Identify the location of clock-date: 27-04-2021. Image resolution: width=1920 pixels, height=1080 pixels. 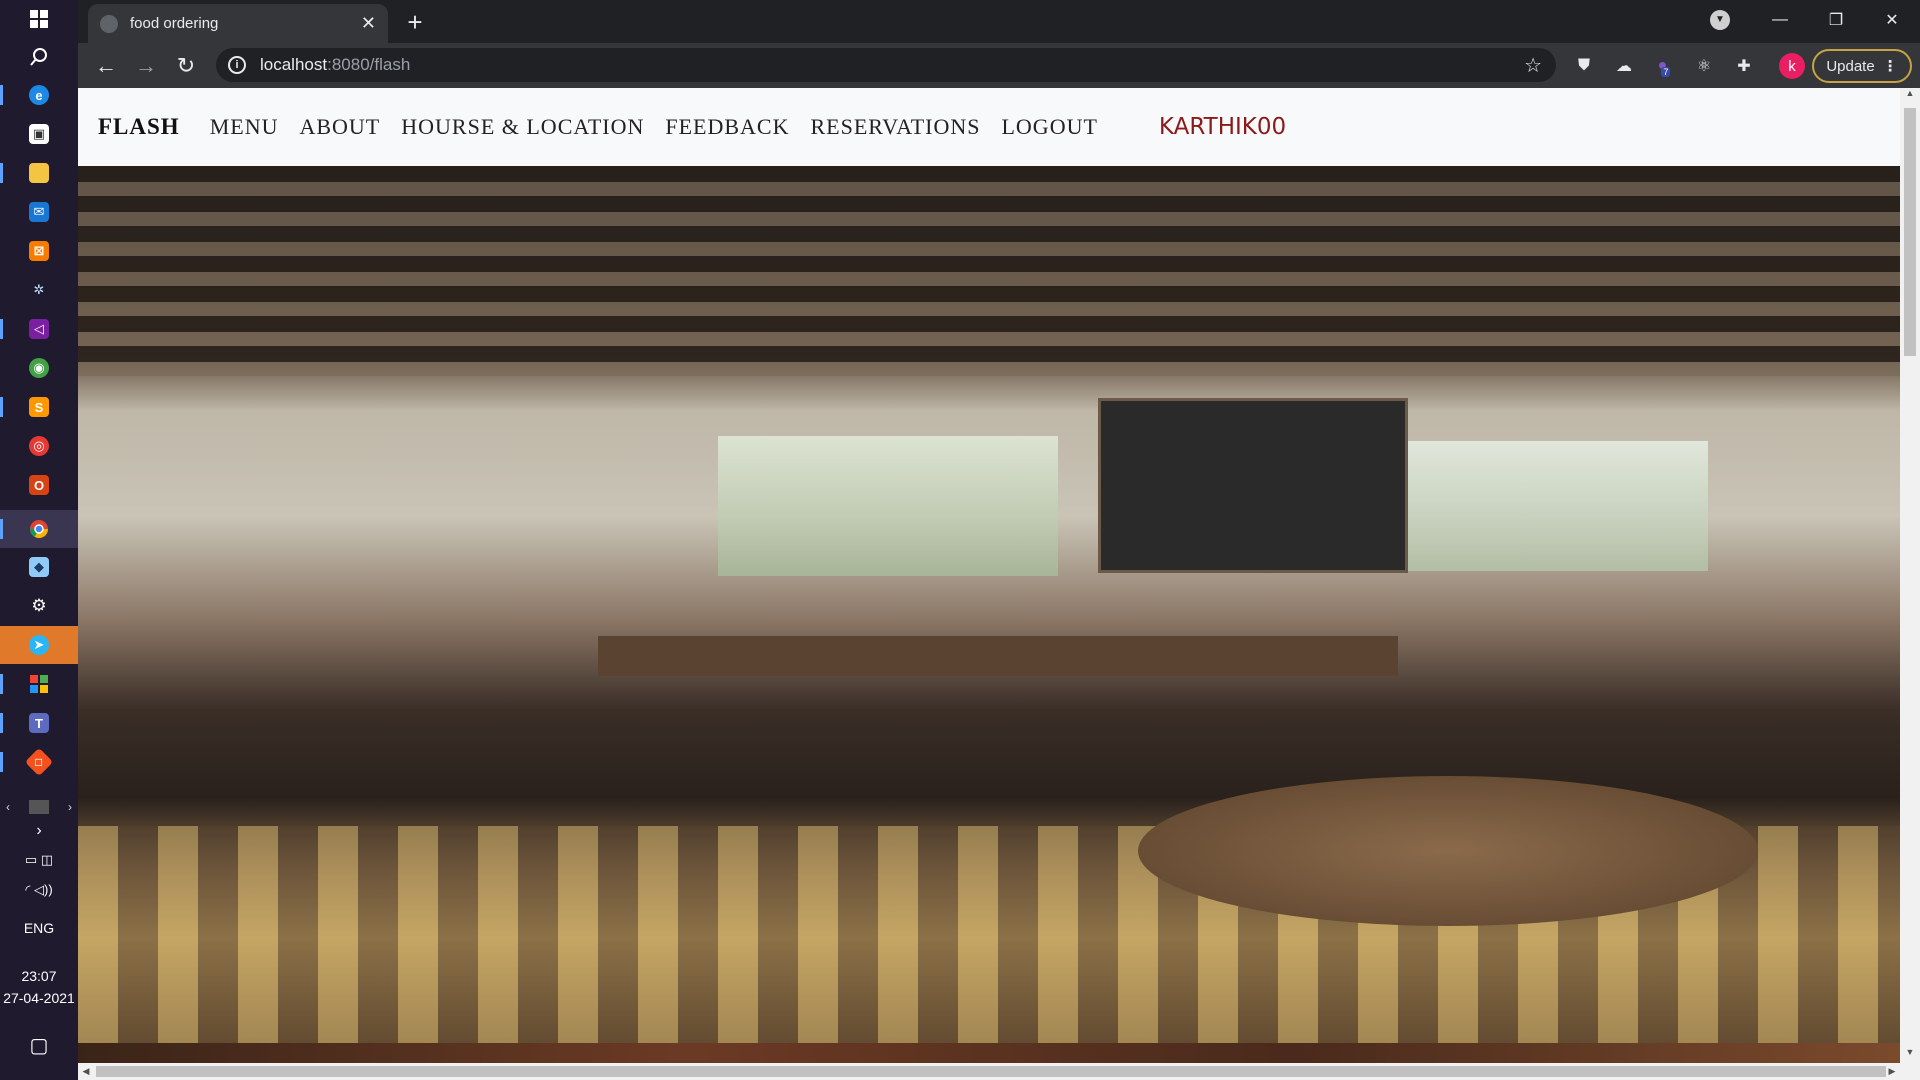
(39, 998).